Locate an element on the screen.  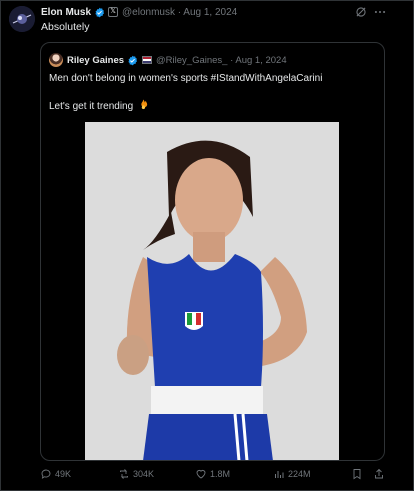
author-handle-date: @elonmusk · Aug 1, 2024 is located at coordinates (179, 12).